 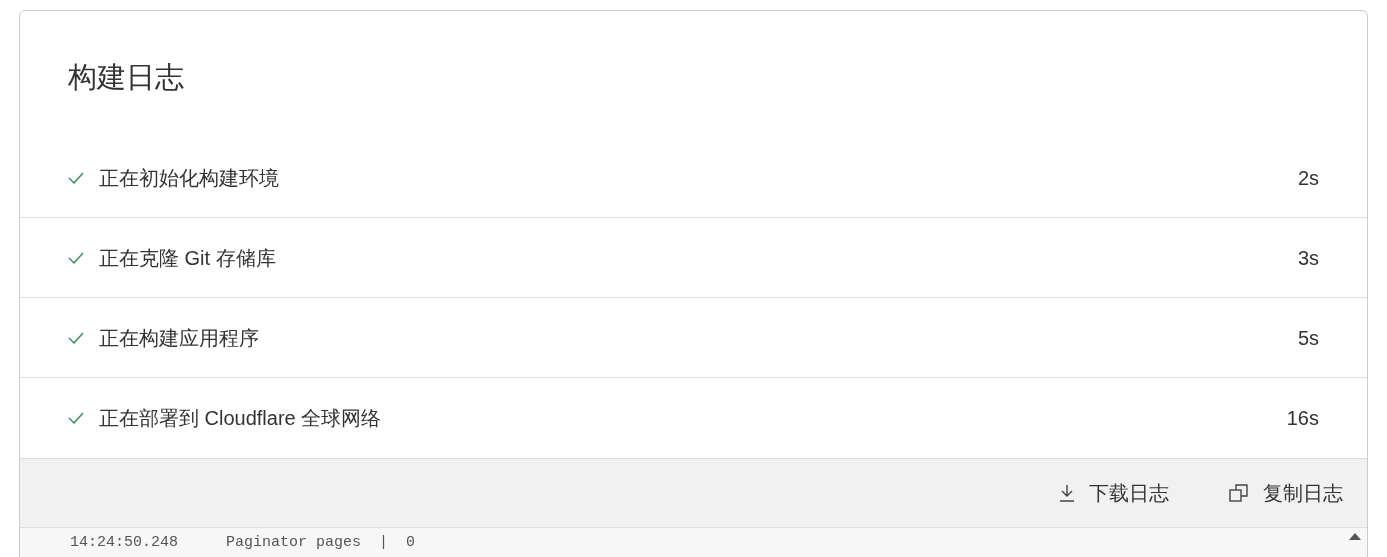 What do you see at coordinates (1302, 418) in the screenshot?
I see `step-duration: 16s` at bounding box center [1302, 418].